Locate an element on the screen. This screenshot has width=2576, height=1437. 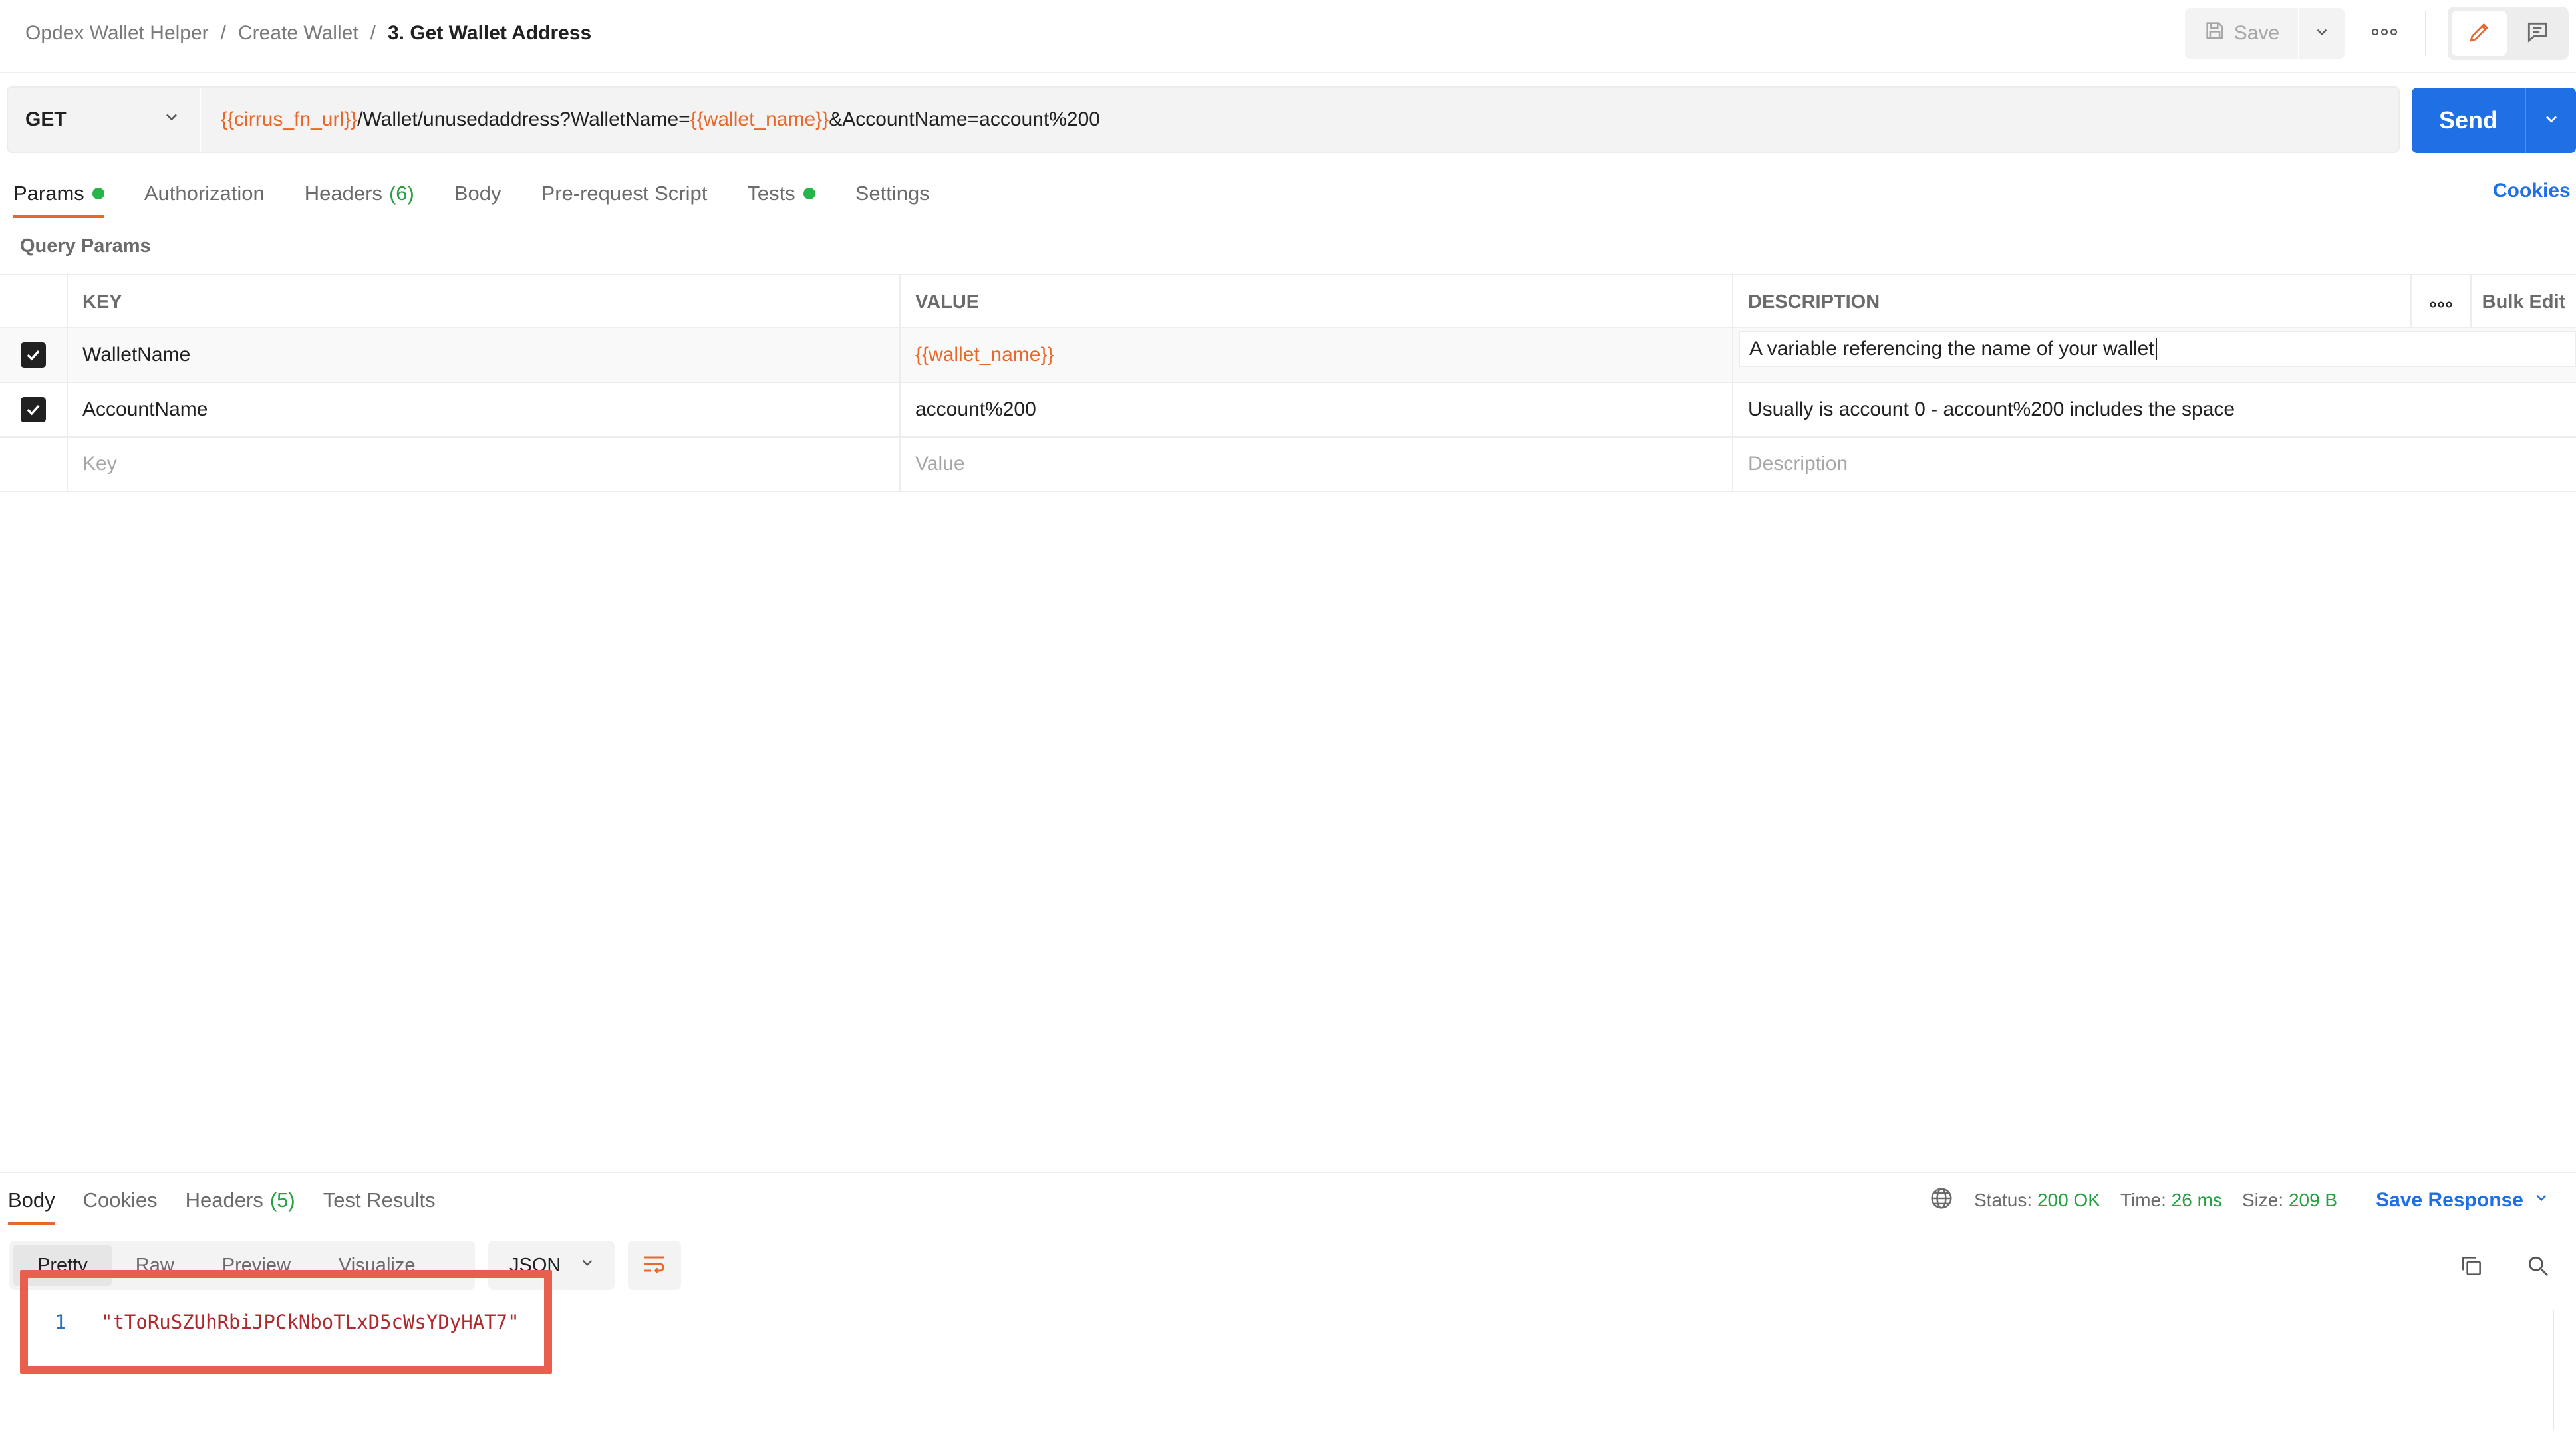
cookies-link: Cookies is located at coordinates (2532, 191).